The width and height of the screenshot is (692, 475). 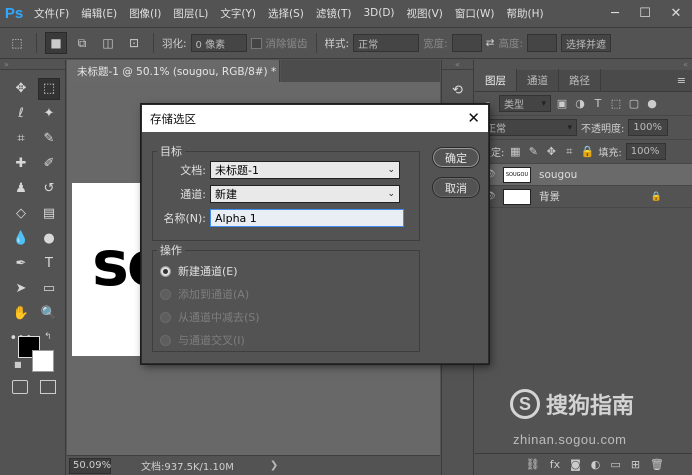 What do you see at coordinates (218, 43) in the screenshot?
I see `feather-input: 0 像素` at bounding box center [218, 43].